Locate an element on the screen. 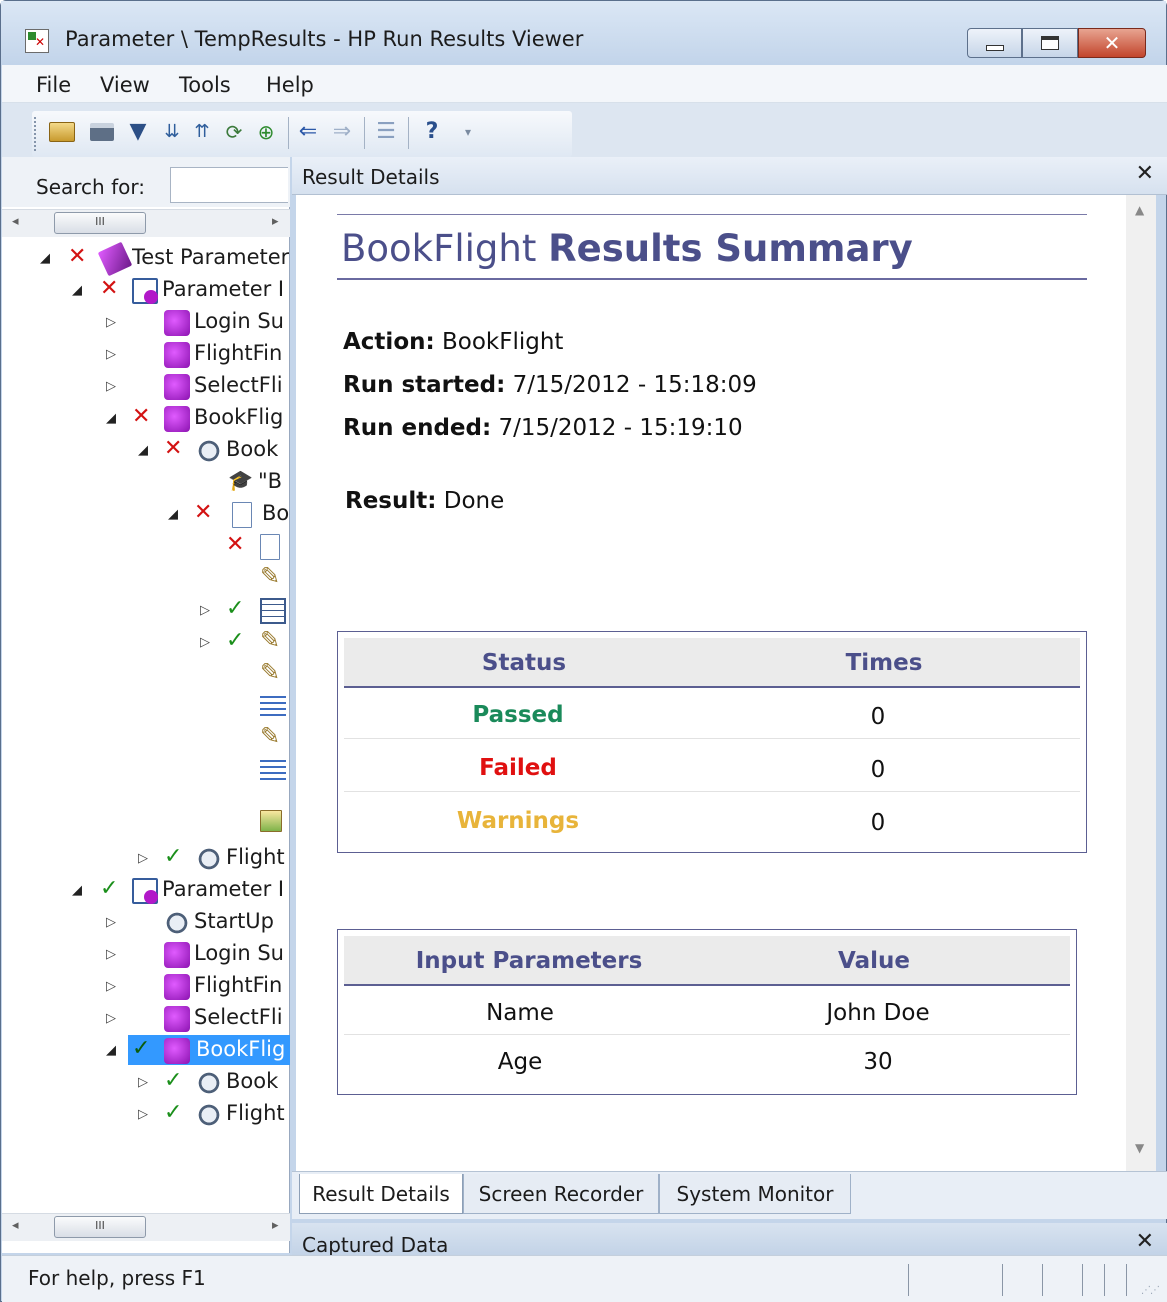 The height and width of the screenshot is (1302, 1167). back-arrow-icon: ⇐ is located at coordinates (308, 132).